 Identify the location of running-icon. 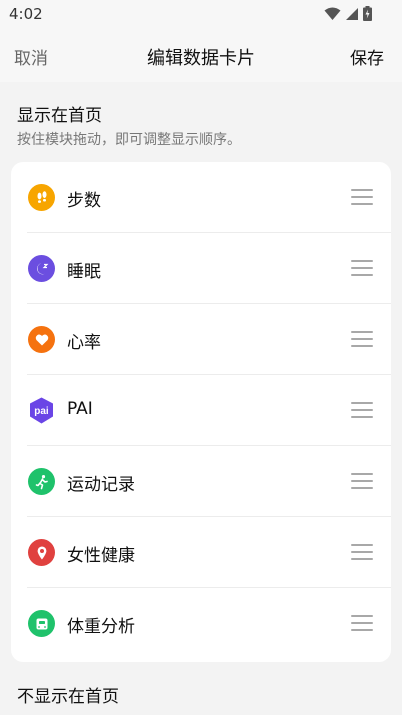
(41, 481).